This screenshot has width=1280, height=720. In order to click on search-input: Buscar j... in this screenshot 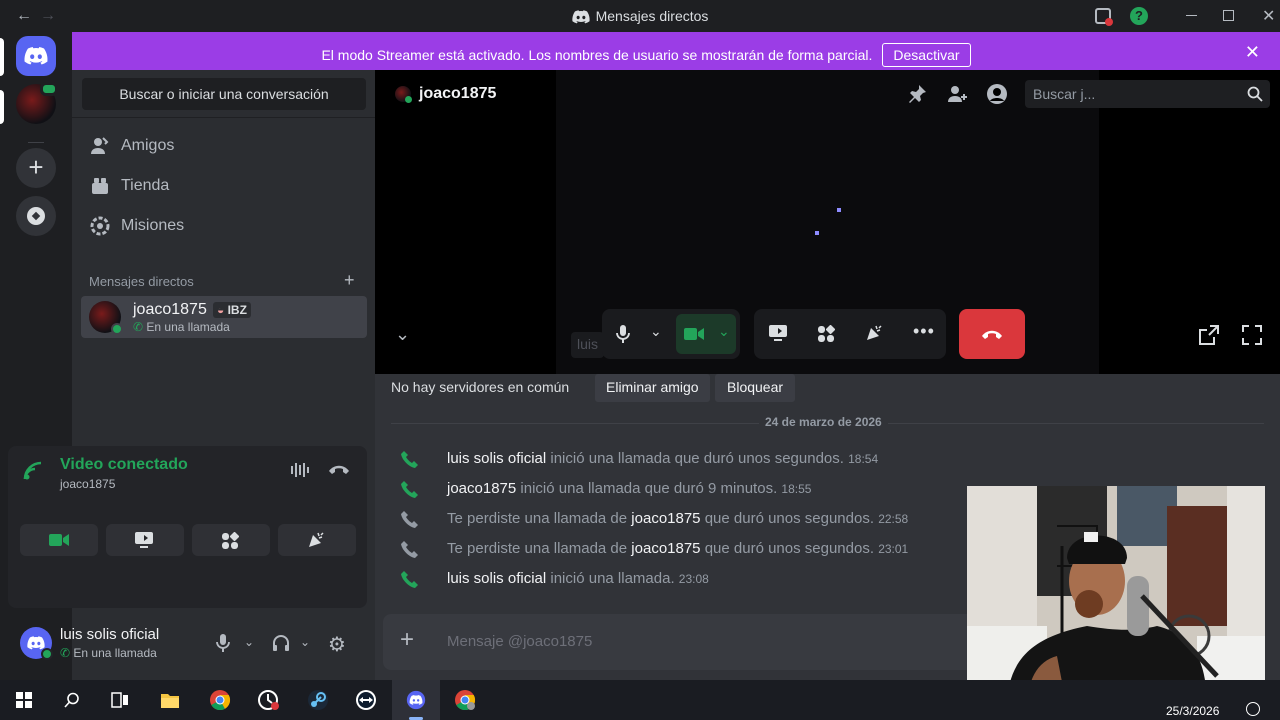, I will do `click(1147, 94)`.